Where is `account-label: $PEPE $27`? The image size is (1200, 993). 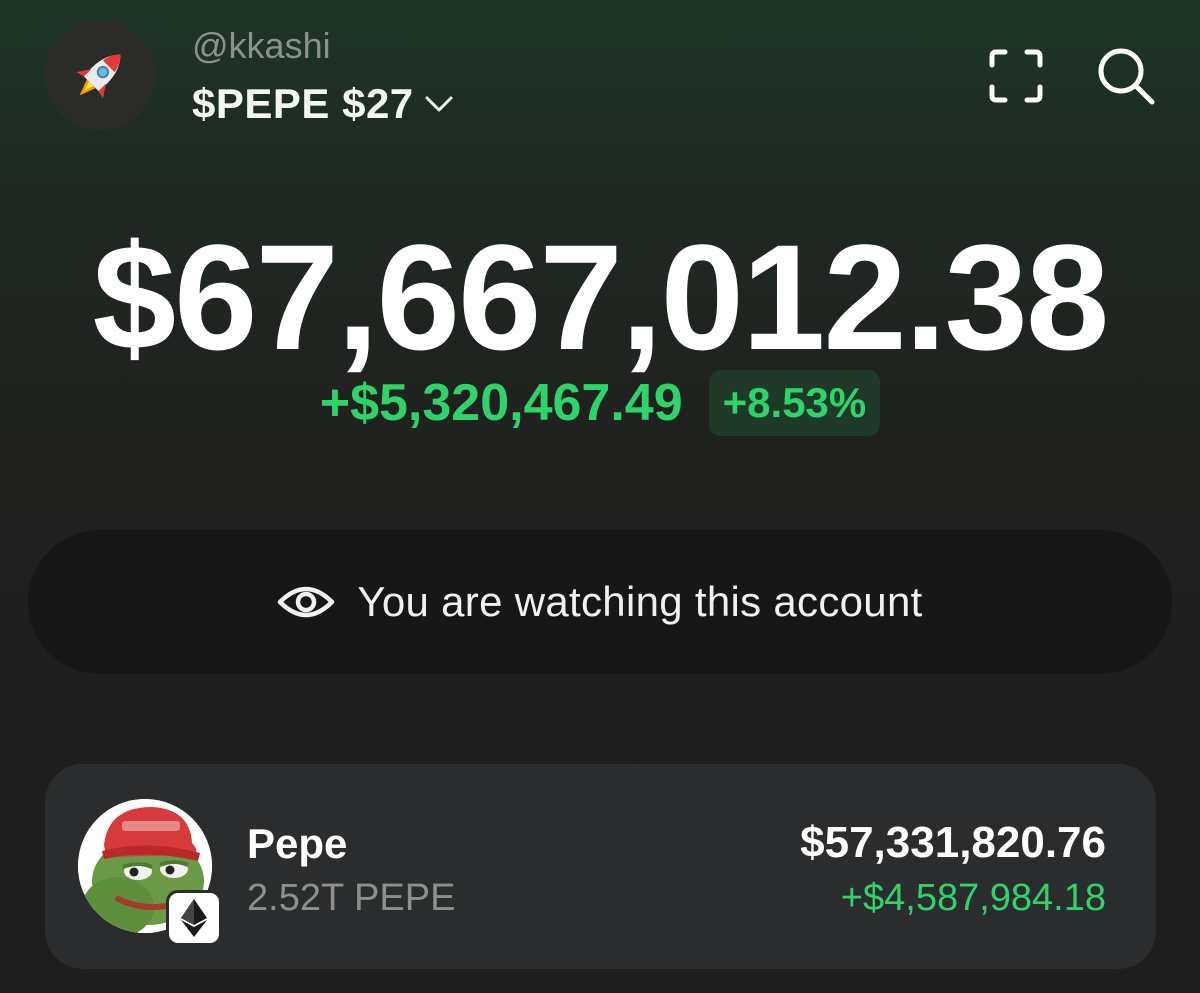 account-label: $PEPE $27 is located at coordinates (303, 103).